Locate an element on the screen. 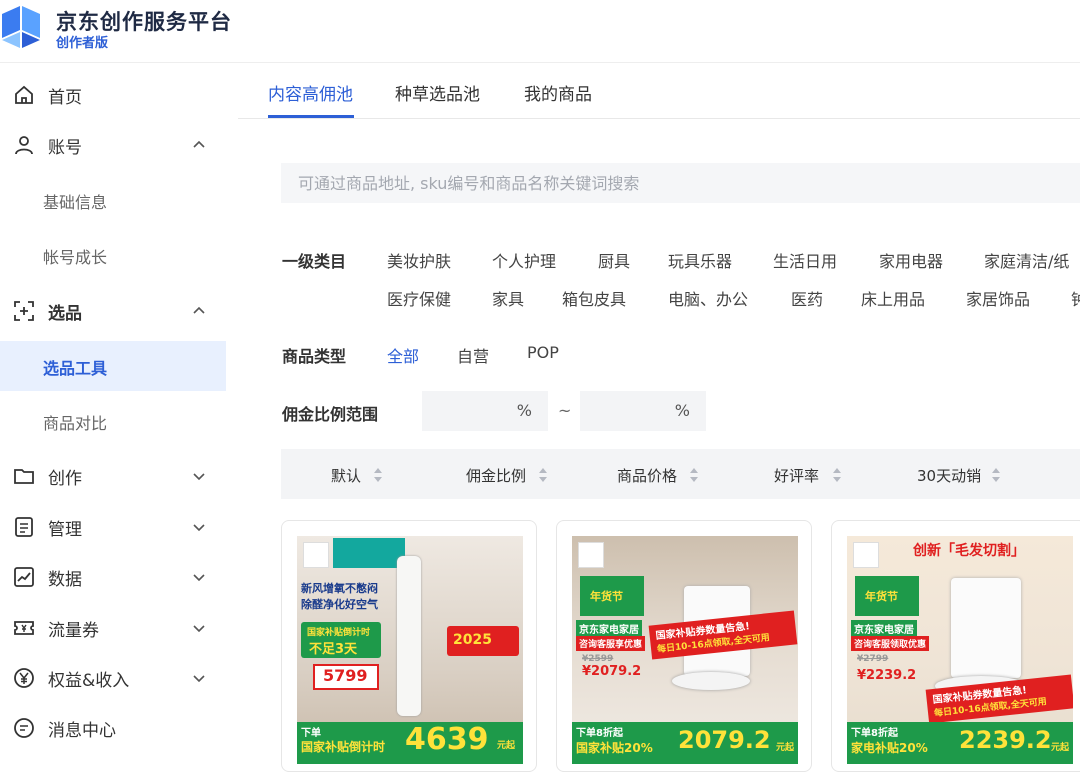 This screenshot has width=1080, height=772. sidebar-subitem-product-compare: 商品对比 is located at coordinates (113, 421).